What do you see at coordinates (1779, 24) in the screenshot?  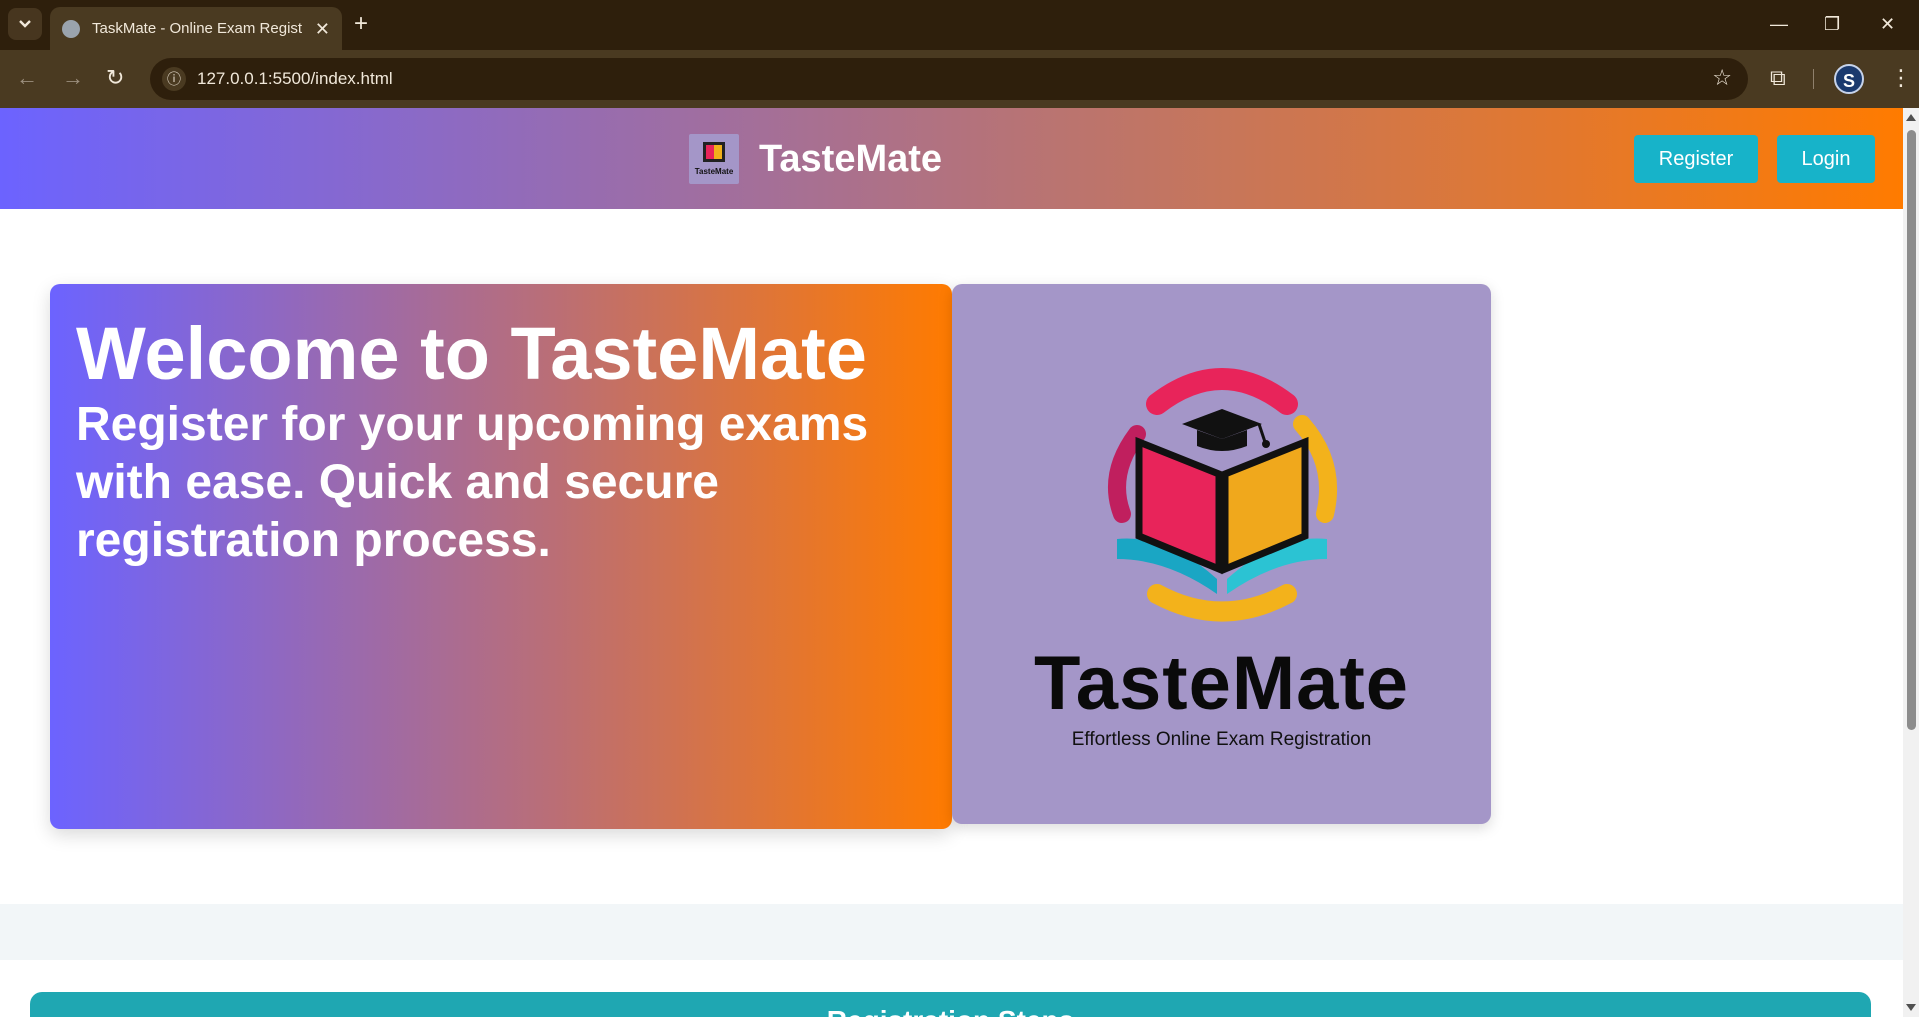 I see `minimize-icon: —` at bounding box center [1779, 24].